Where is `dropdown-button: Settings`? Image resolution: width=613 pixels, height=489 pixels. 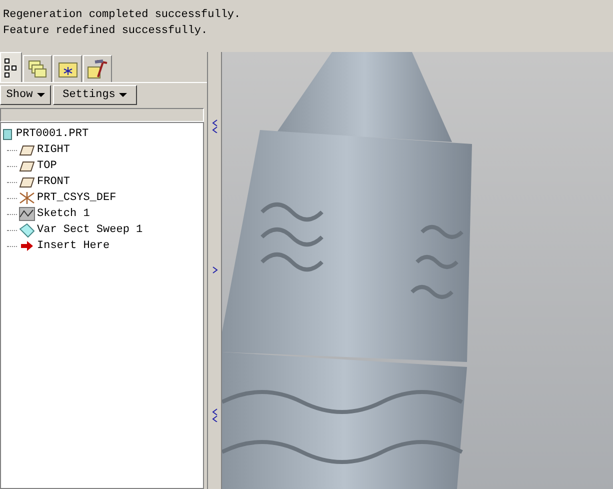
dropdown-button: Settings is located at coordinates (95, 95).